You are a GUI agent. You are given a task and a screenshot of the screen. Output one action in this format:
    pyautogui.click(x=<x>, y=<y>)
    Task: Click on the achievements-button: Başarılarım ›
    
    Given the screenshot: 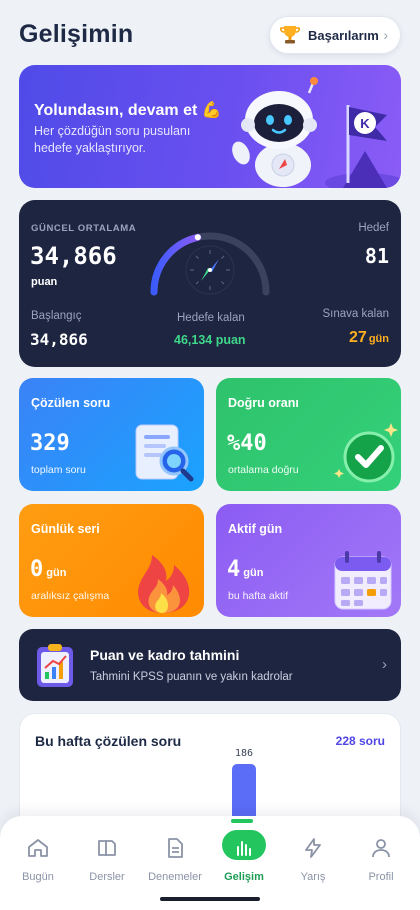 What is the action you would take?
    pyautogui.click(x=335, y=35)
    